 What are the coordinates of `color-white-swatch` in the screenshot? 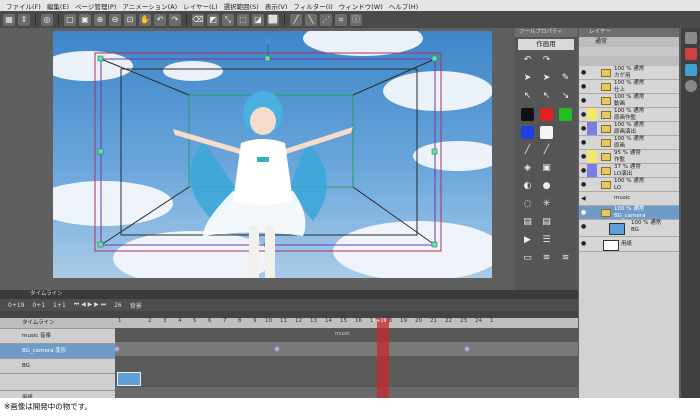 It's located at (546, 132).